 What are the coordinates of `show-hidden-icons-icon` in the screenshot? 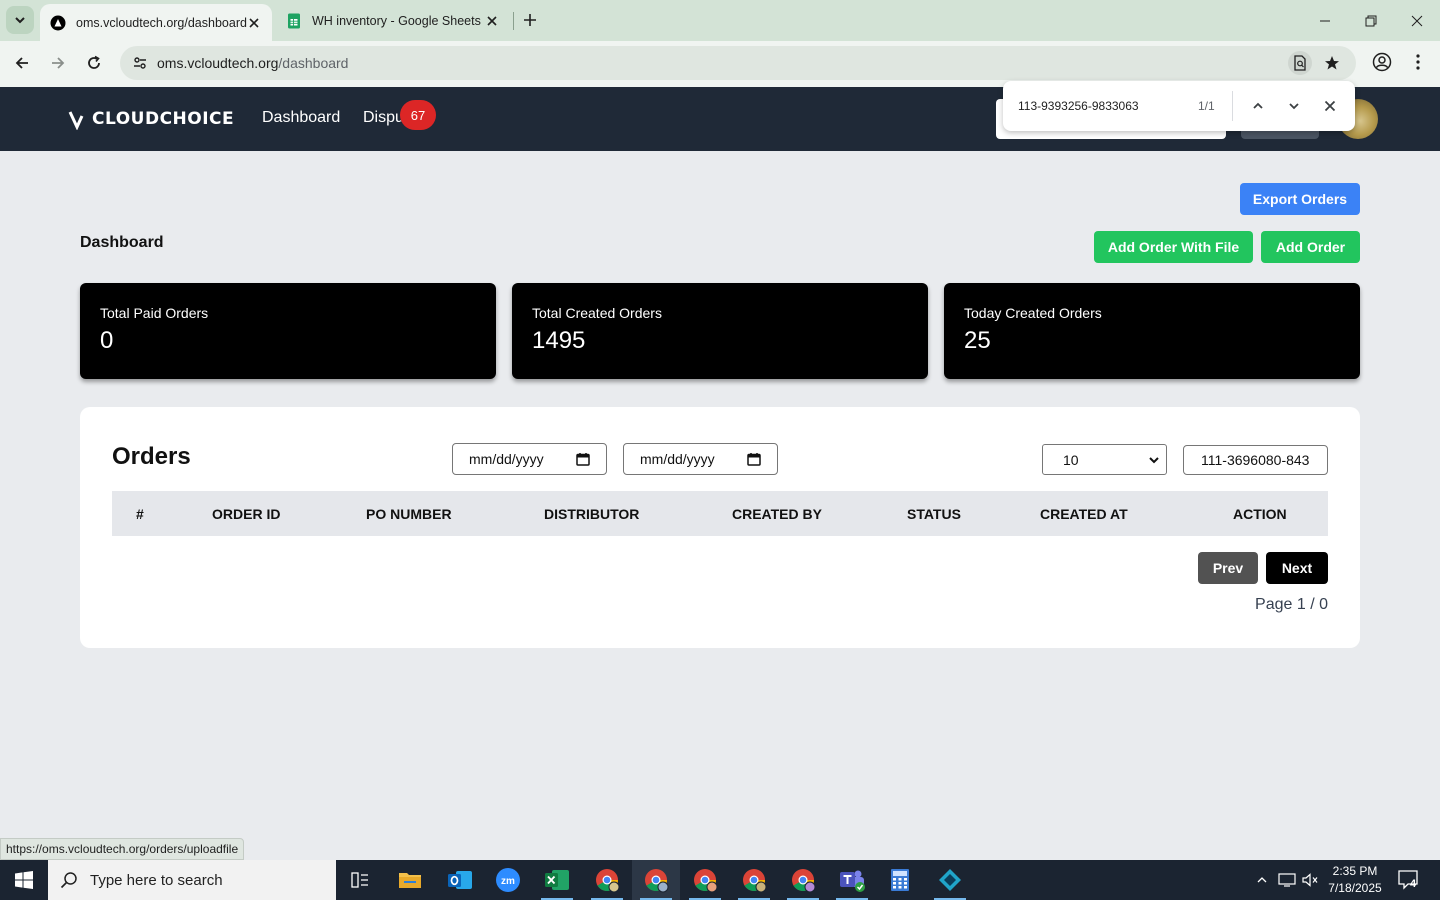 It's located at (1262, 880).